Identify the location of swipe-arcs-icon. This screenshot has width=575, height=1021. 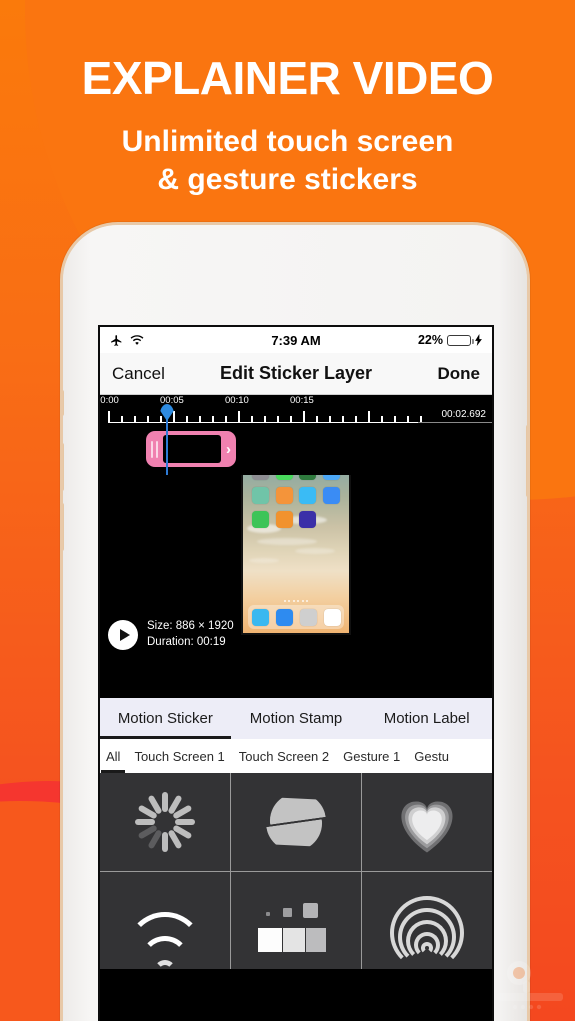
(165, 928).